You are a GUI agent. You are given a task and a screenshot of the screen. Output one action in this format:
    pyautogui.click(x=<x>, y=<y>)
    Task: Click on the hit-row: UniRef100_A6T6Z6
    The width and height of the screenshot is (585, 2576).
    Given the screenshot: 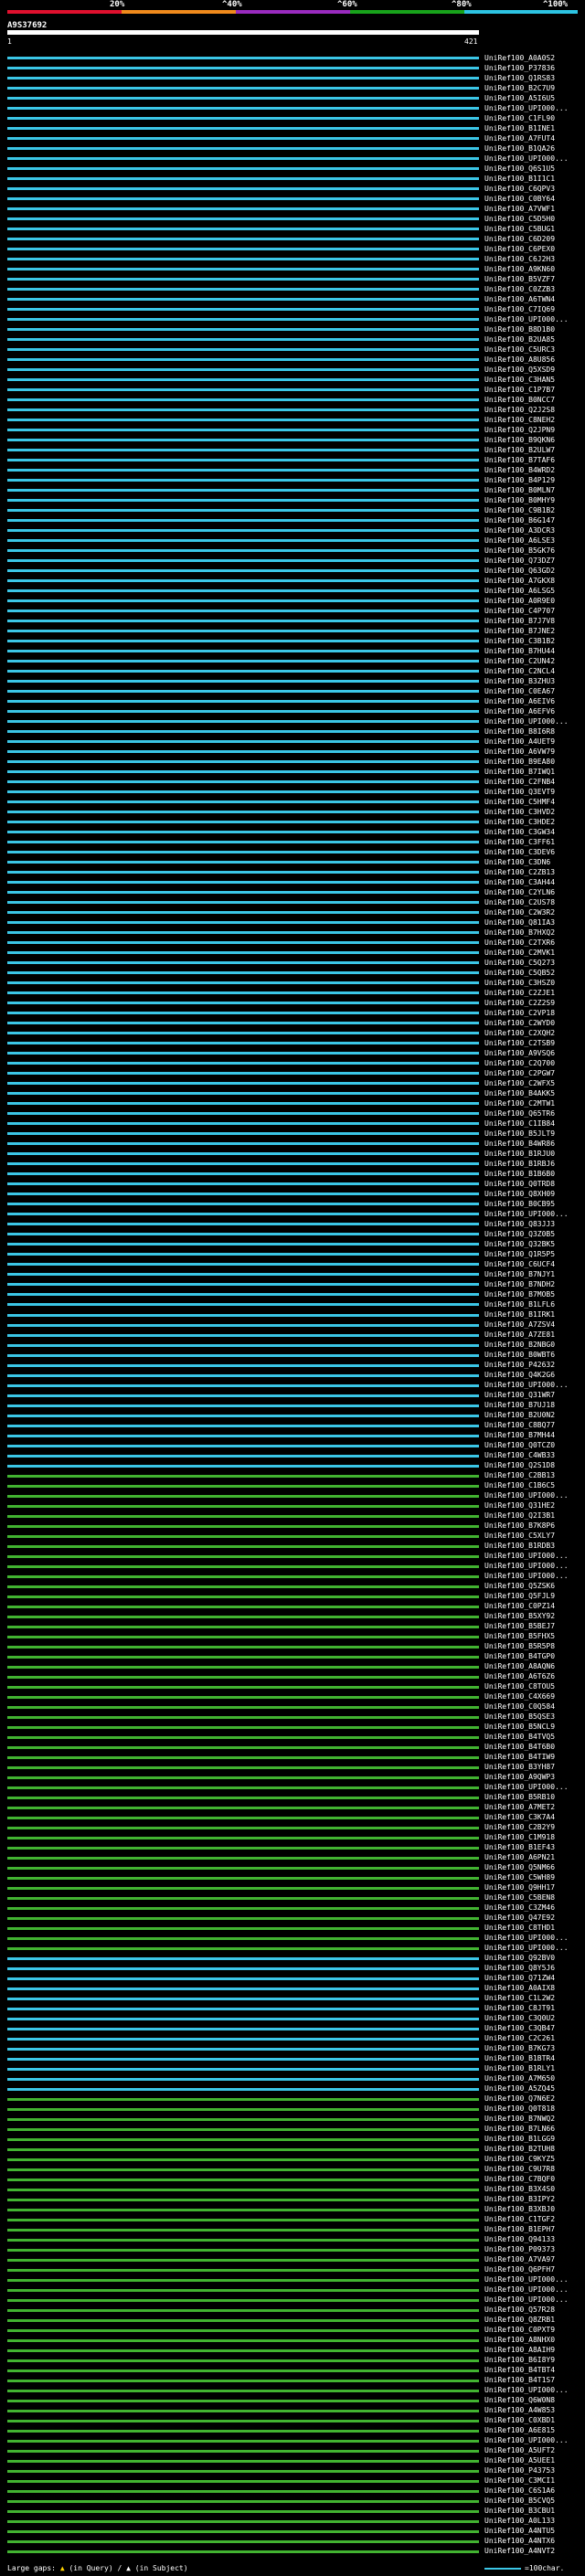 What is the action you would take?
    pyautogui.click(x=293, y=1677)
    